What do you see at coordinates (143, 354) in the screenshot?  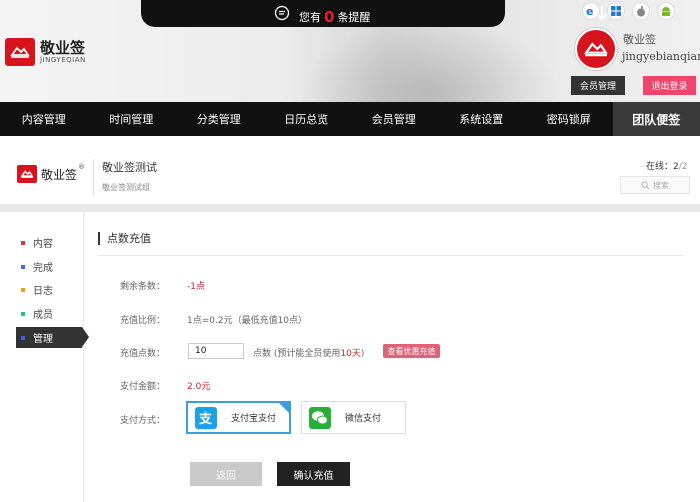 I see `quantity-label: 充值点数：` at bounding box center [143, 354].